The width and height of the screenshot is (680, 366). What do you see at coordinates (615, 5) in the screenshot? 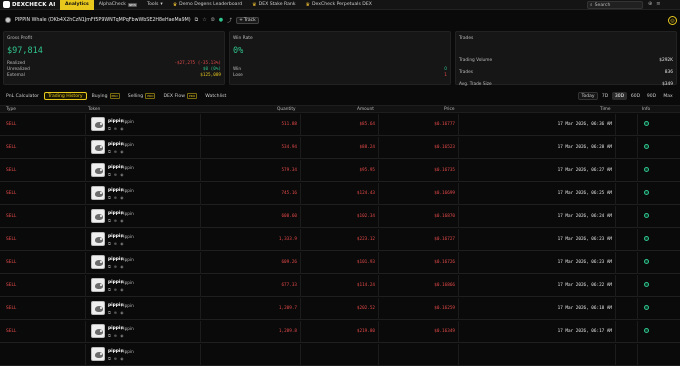
I see `search-input: ⌕ Search` at bounding box center [615, 5].